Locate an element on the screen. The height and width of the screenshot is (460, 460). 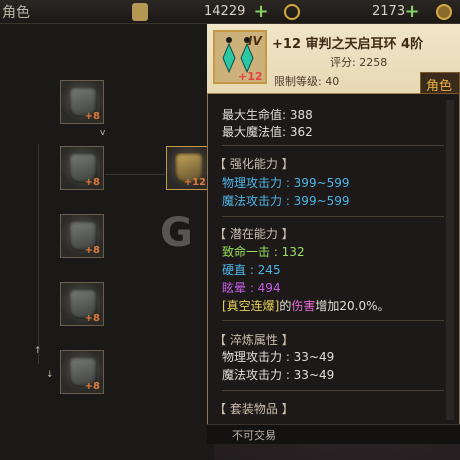
equip-slot-belt: +8 is located at coordinates (82, 236).